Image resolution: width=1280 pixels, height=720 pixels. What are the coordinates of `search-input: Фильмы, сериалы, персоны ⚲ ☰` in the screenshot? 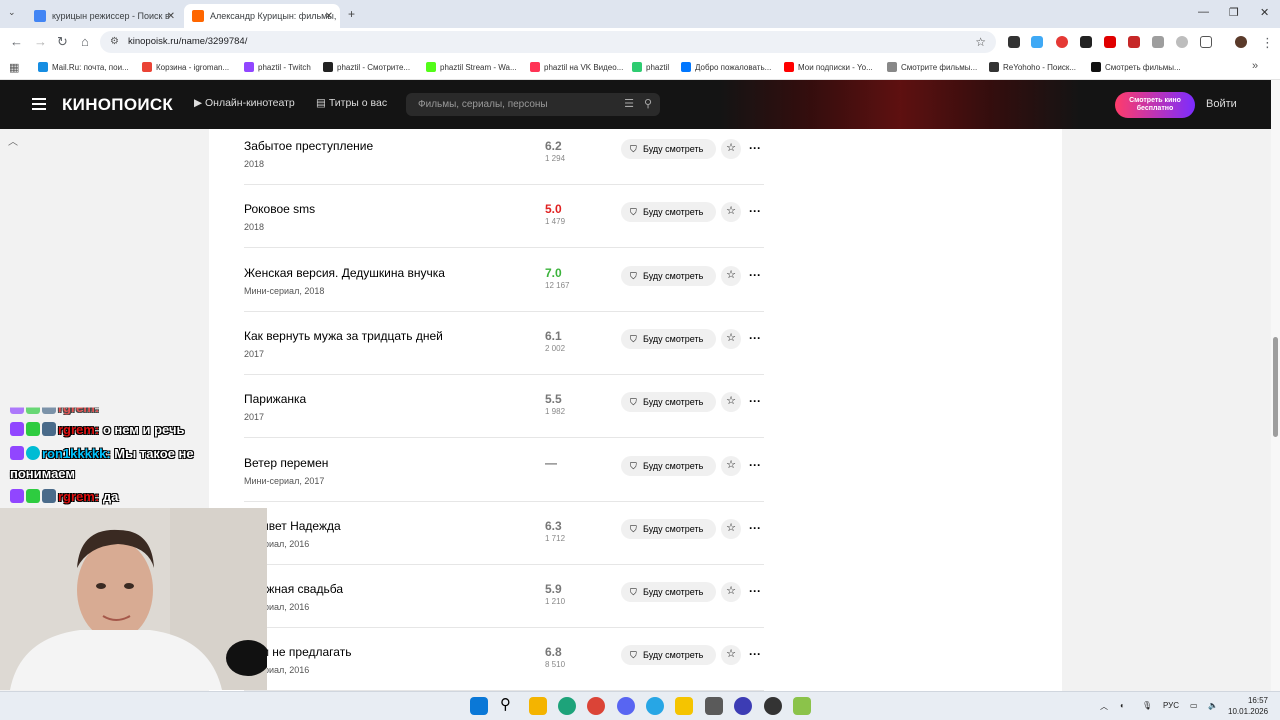 It's located at (533, 104).